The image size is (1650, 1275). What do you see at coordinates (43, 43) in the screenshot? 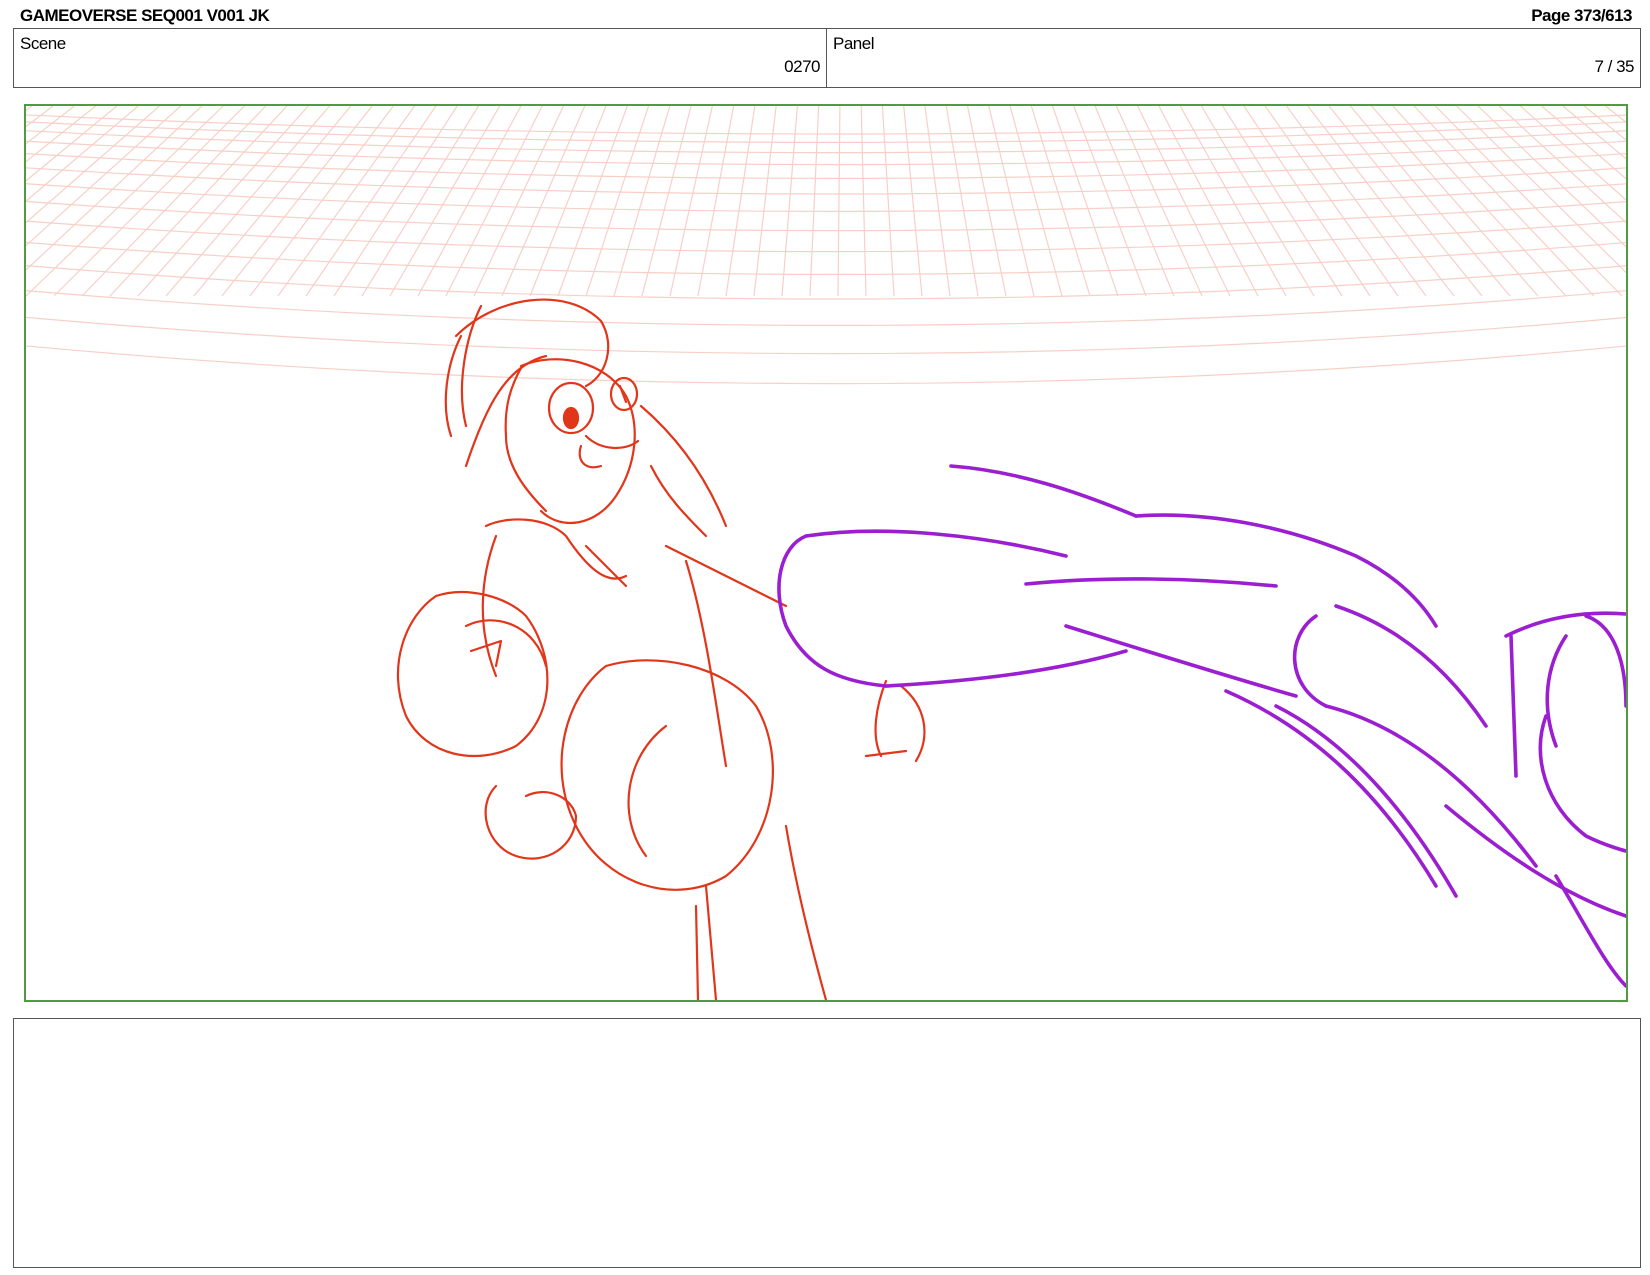
I see `scene-label: Scene` at bounding box center [43, 43].